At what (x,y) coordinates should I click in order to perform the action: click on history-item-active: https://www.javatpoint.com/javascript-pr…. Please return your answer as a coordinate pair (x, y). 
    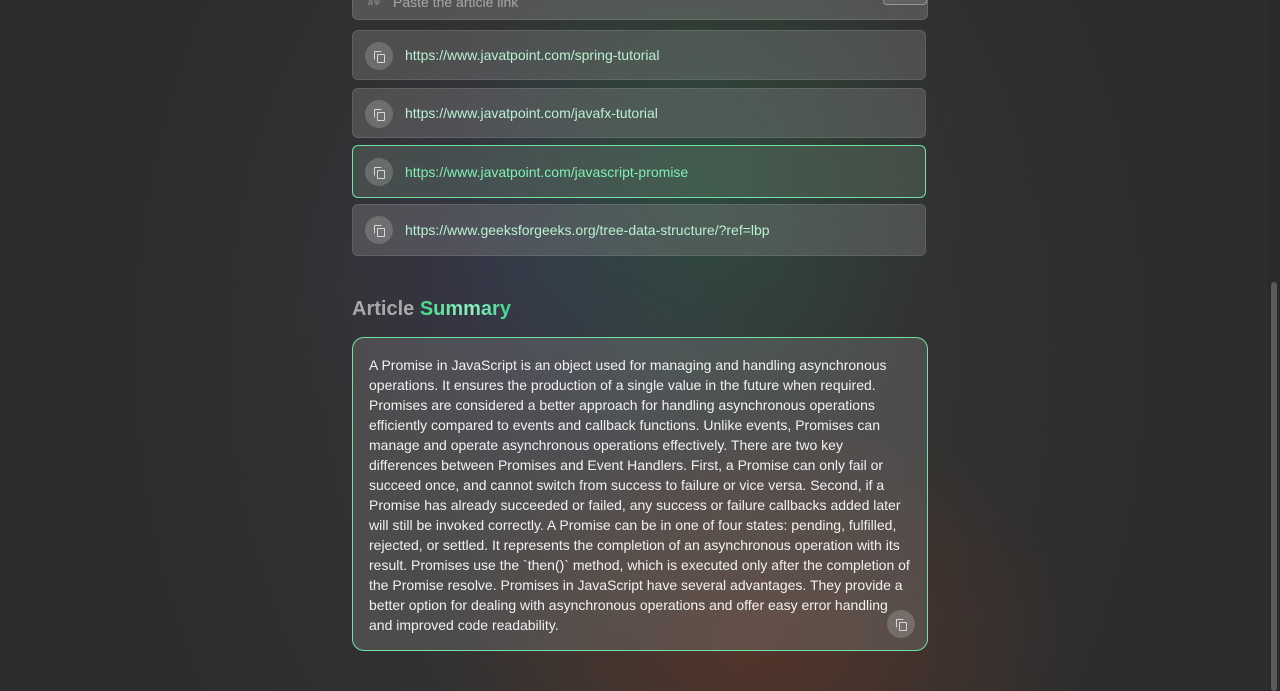
    Looking at the image, I should click on (639, 171).